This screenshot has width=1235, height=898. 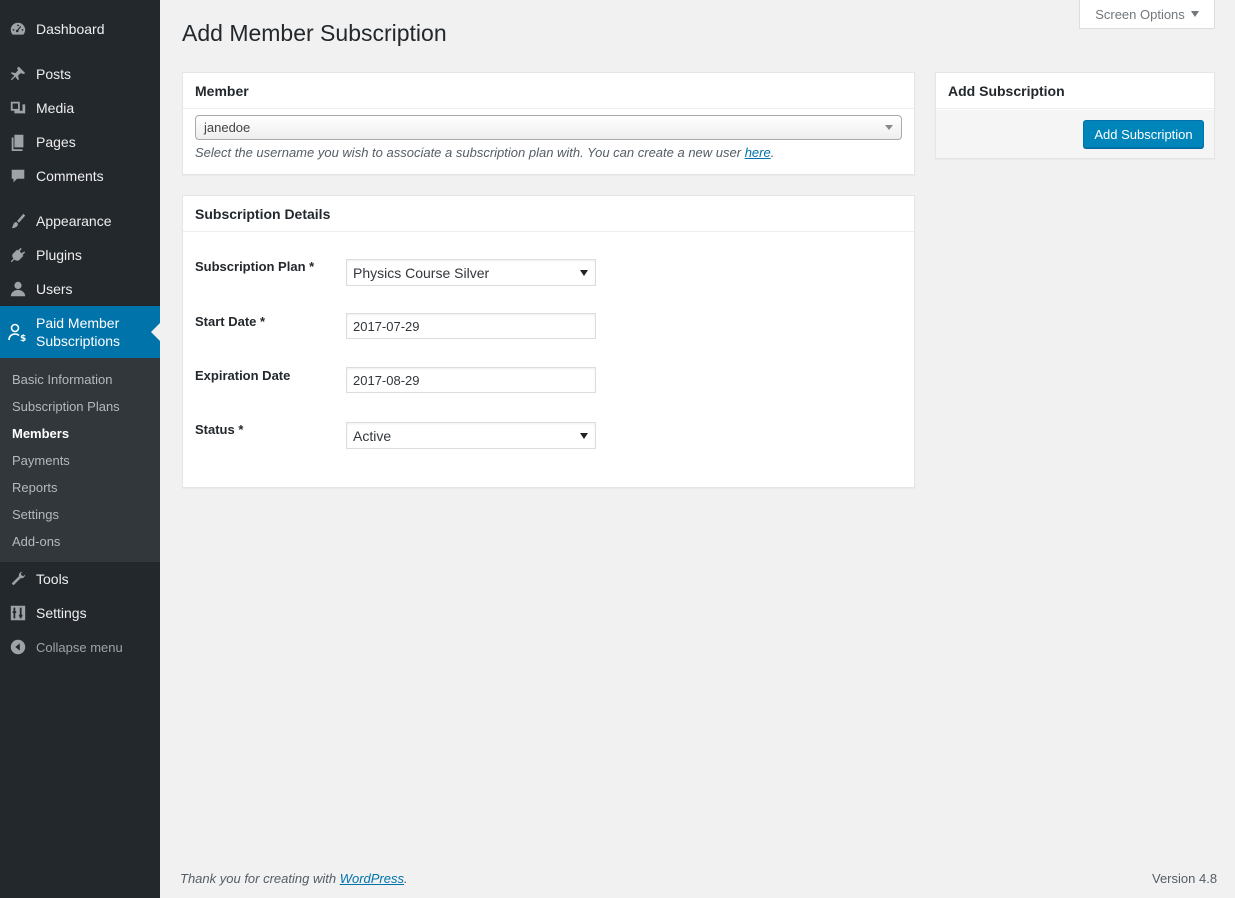 I want to click on active-arrow, so click(x=155, y=332).